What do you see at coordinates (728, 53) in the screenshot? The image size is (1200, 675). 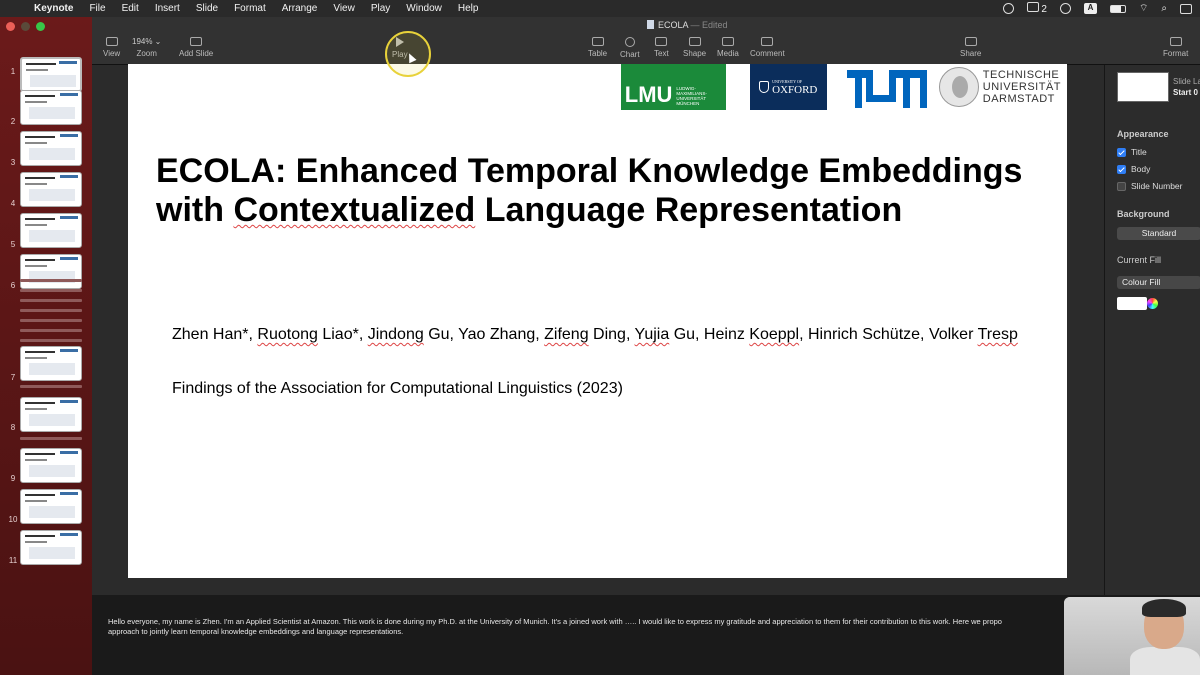 I see `media-label: Media` at bounding box center [728, 53].